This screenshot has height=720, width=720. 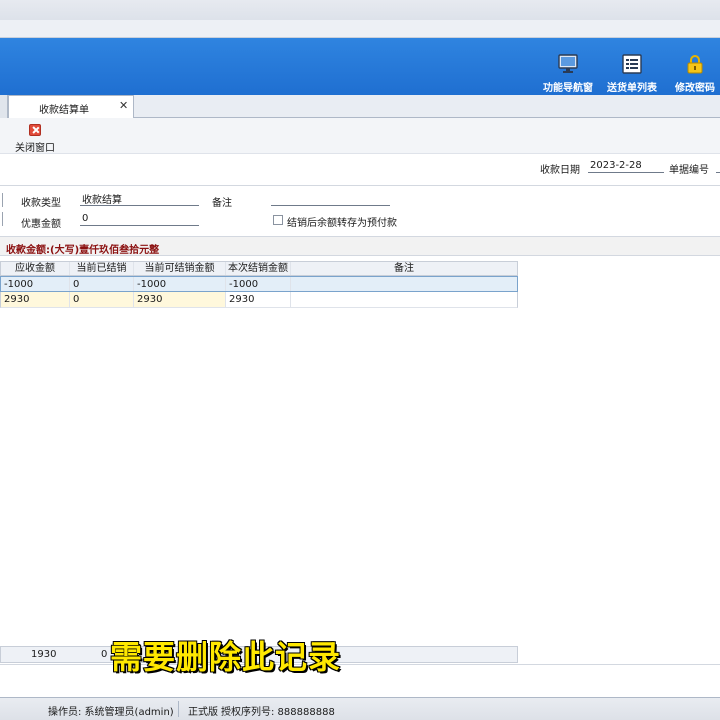 What do you see at coordinates (203, 712) in the screenshot?
I see `status-edition: 正式版` at bounding box center [203, 712].